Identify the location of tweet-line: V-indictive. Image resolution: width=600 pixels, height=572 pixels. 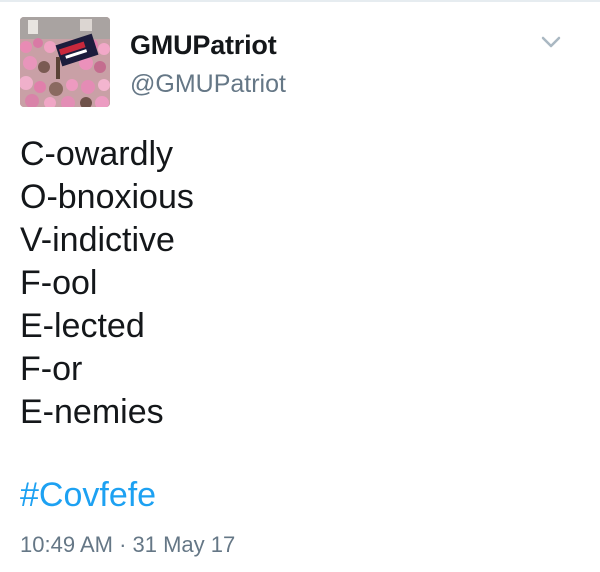
(97, 240).